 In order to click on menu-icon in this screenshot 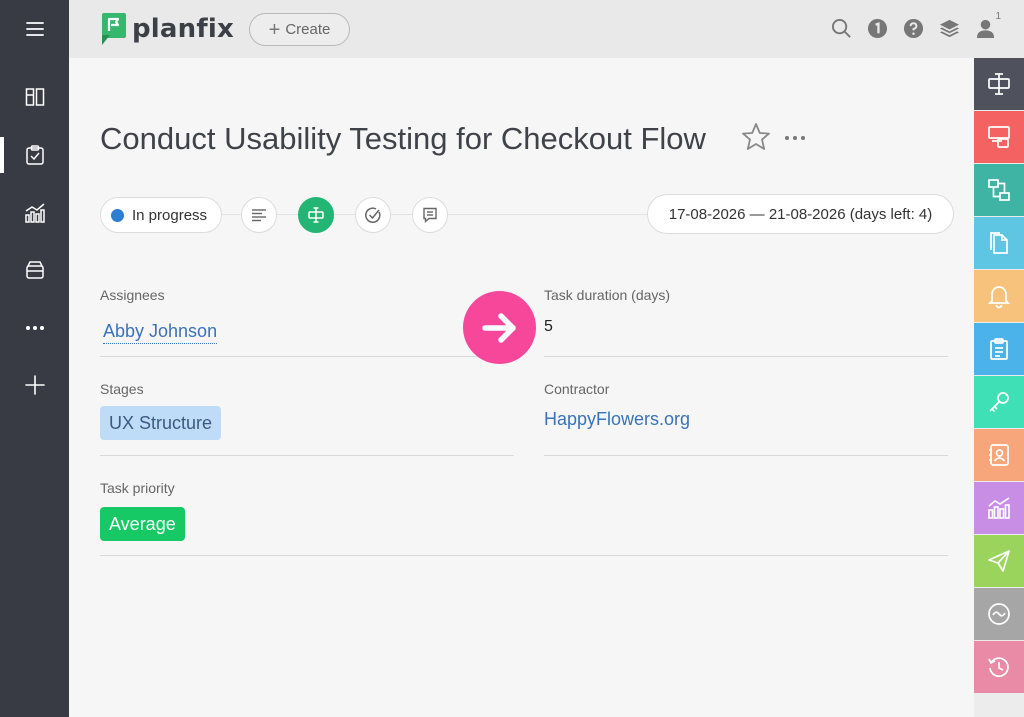, I will do `click(34, 29)`.